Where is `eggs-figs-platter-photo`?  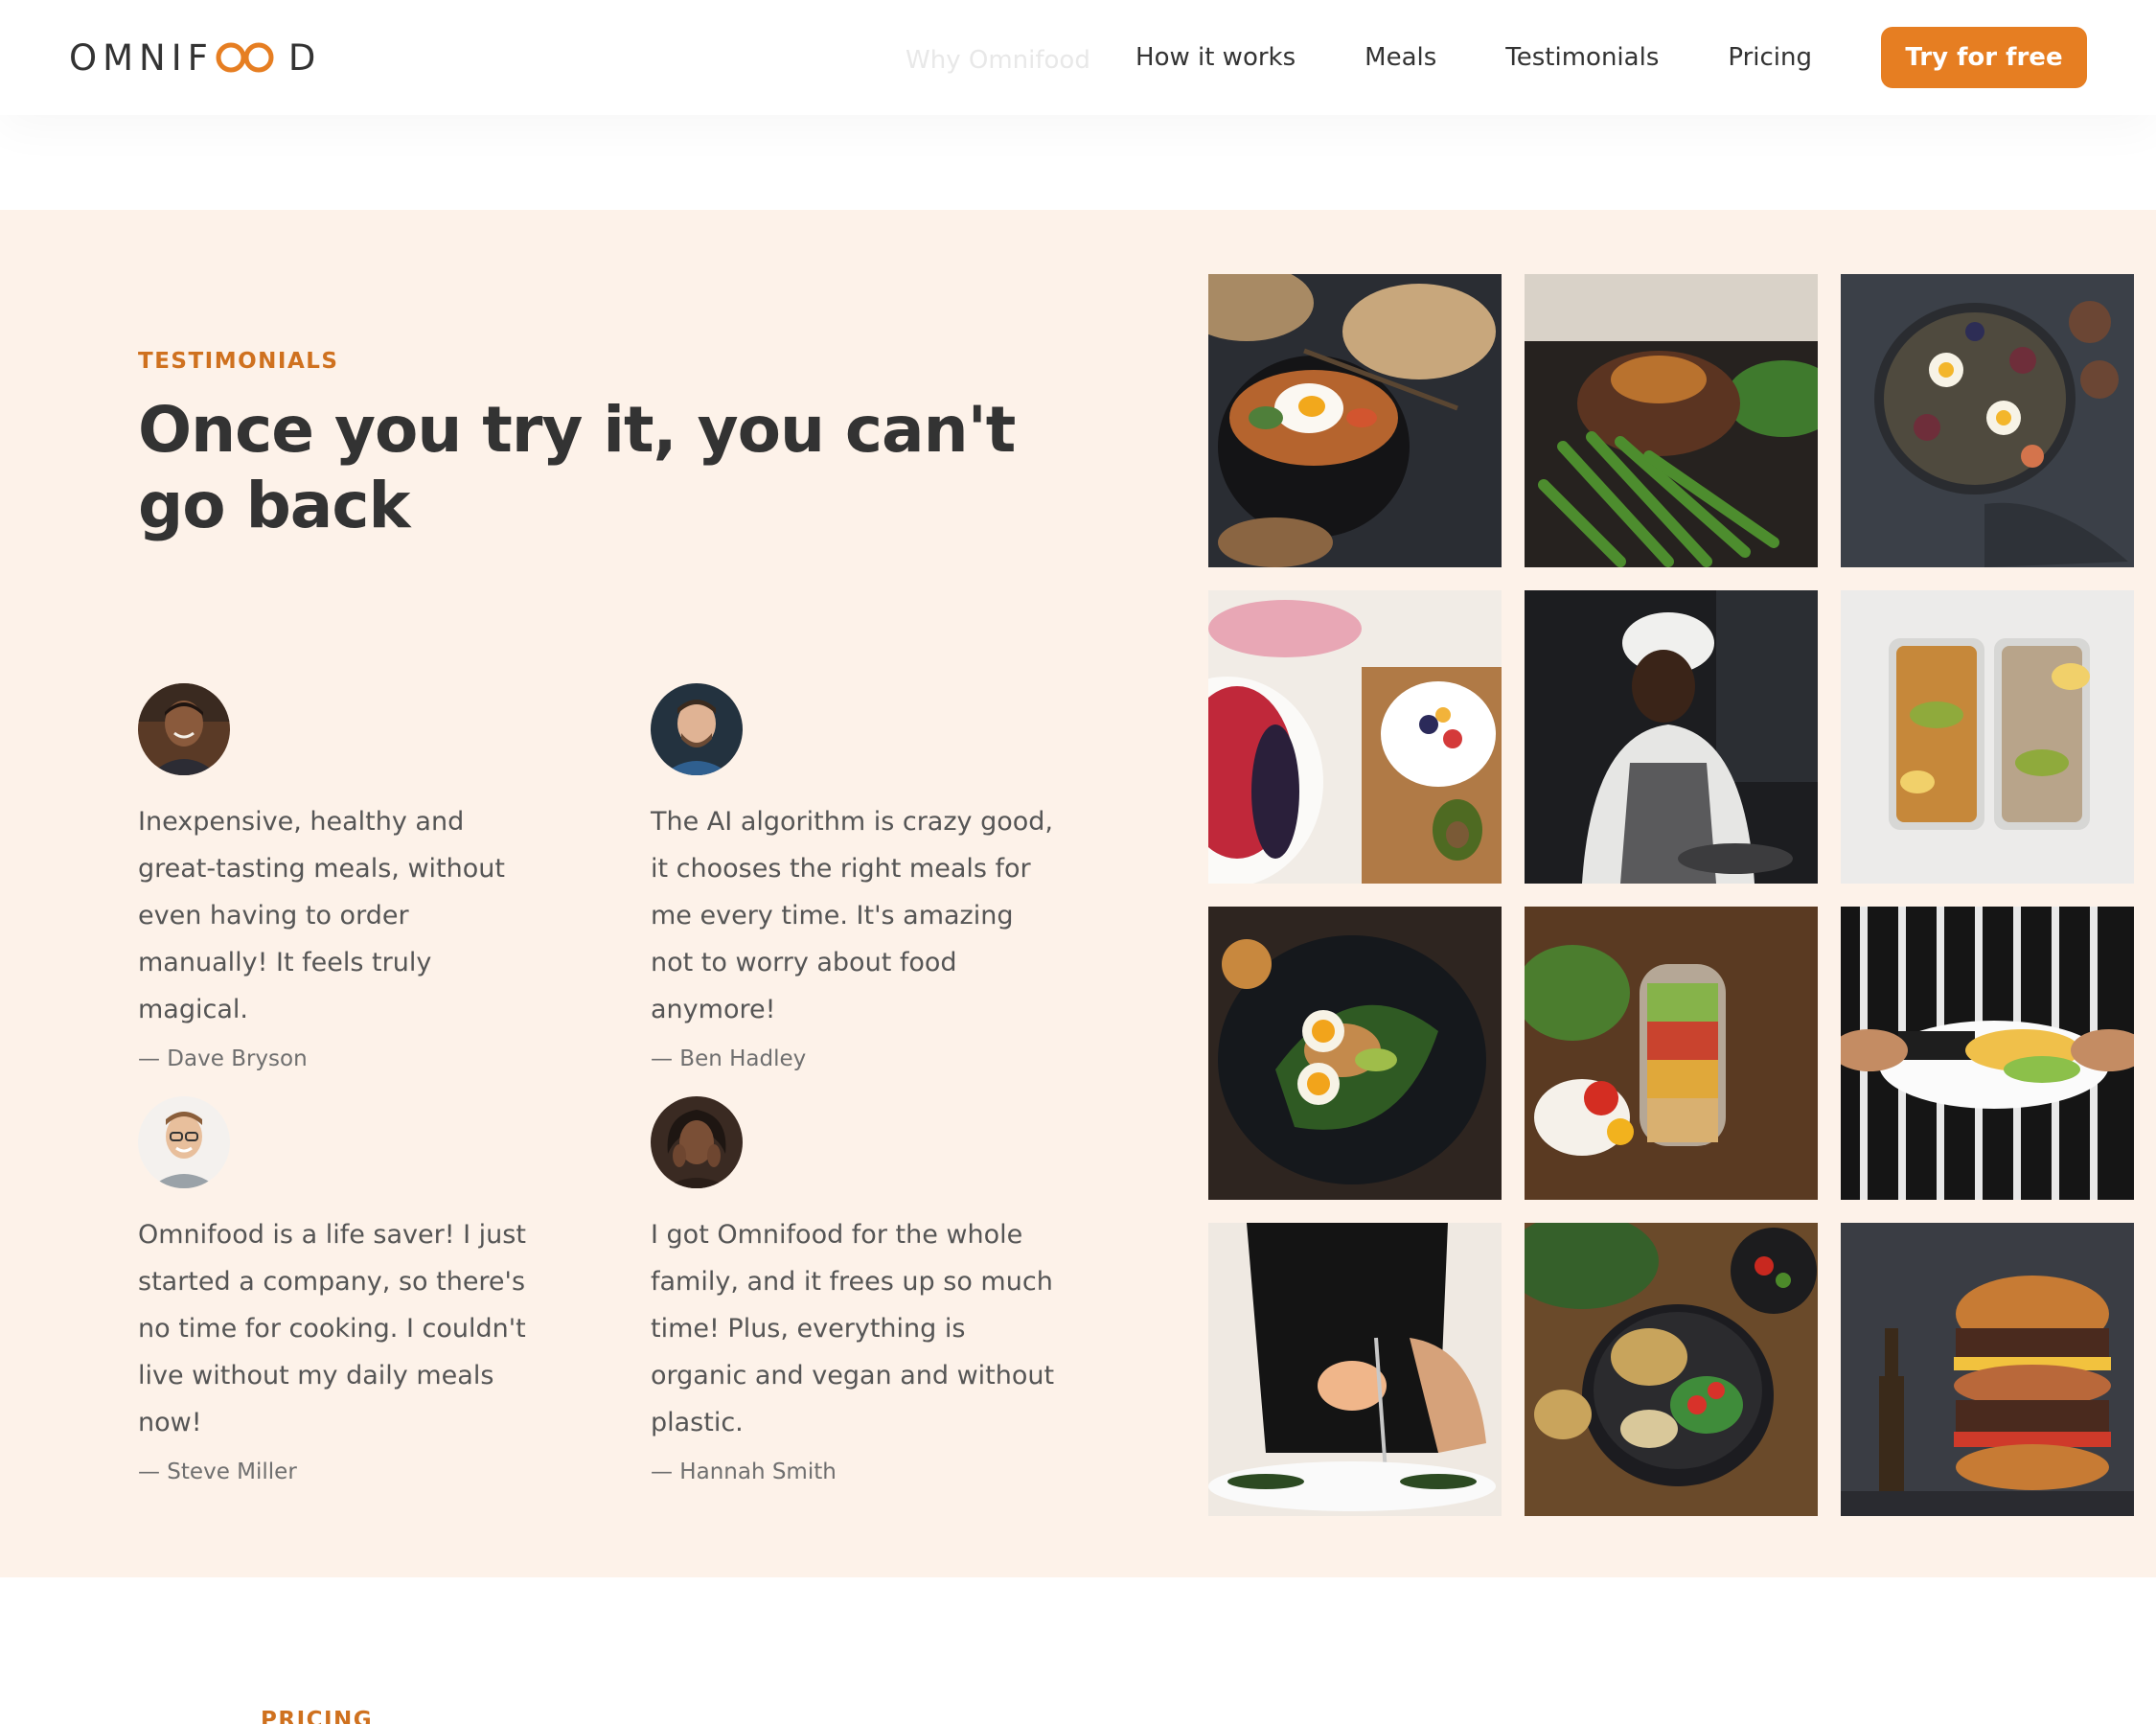 eggs-figs-platter-photo is located at coordinates (1987, 420).